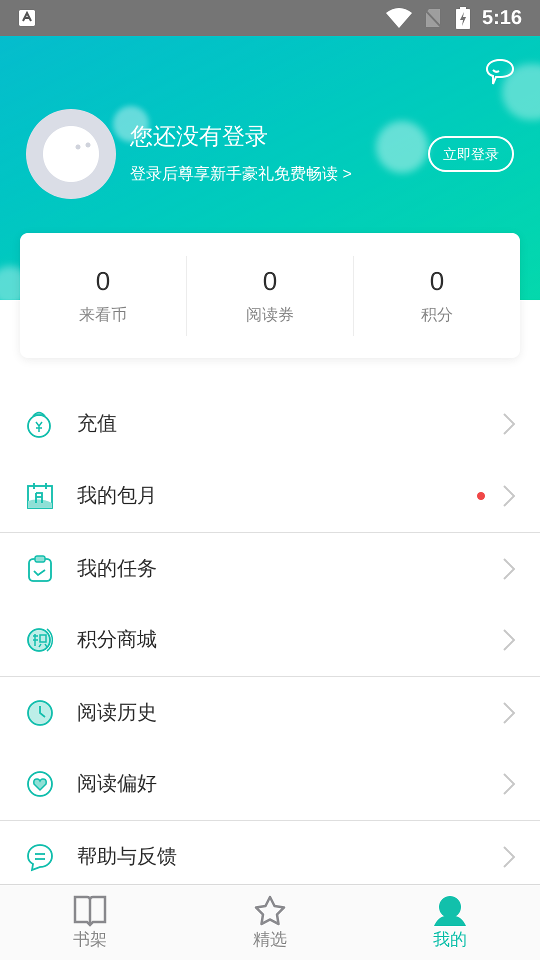 This screenshot has width=540, height=960. Describe the element at coordinates (40, 569) in the screenshot. I see `clipboard-check-icon` at that location.